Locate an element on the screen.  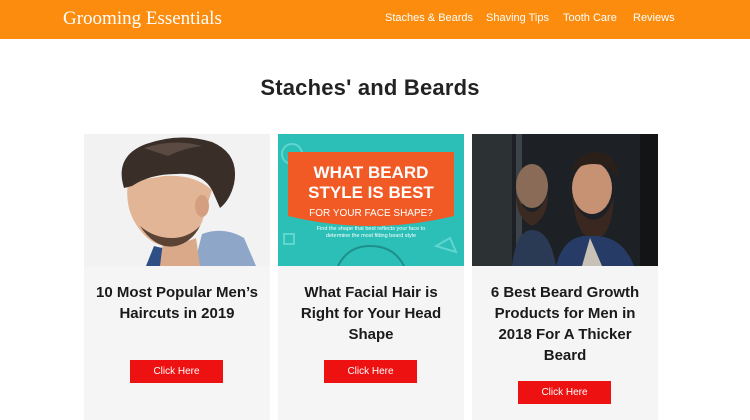
page-title: Staches' and Beards is located at coordinates (370, 87).